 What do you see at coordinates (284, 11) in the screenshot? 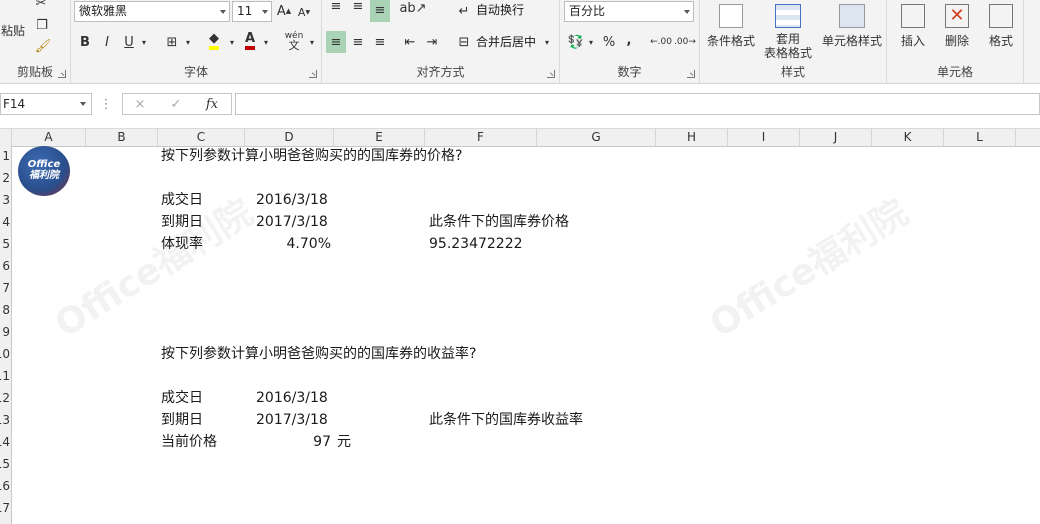
I see `grow-font-icon: A ▲` at bounding box center [284, 11].